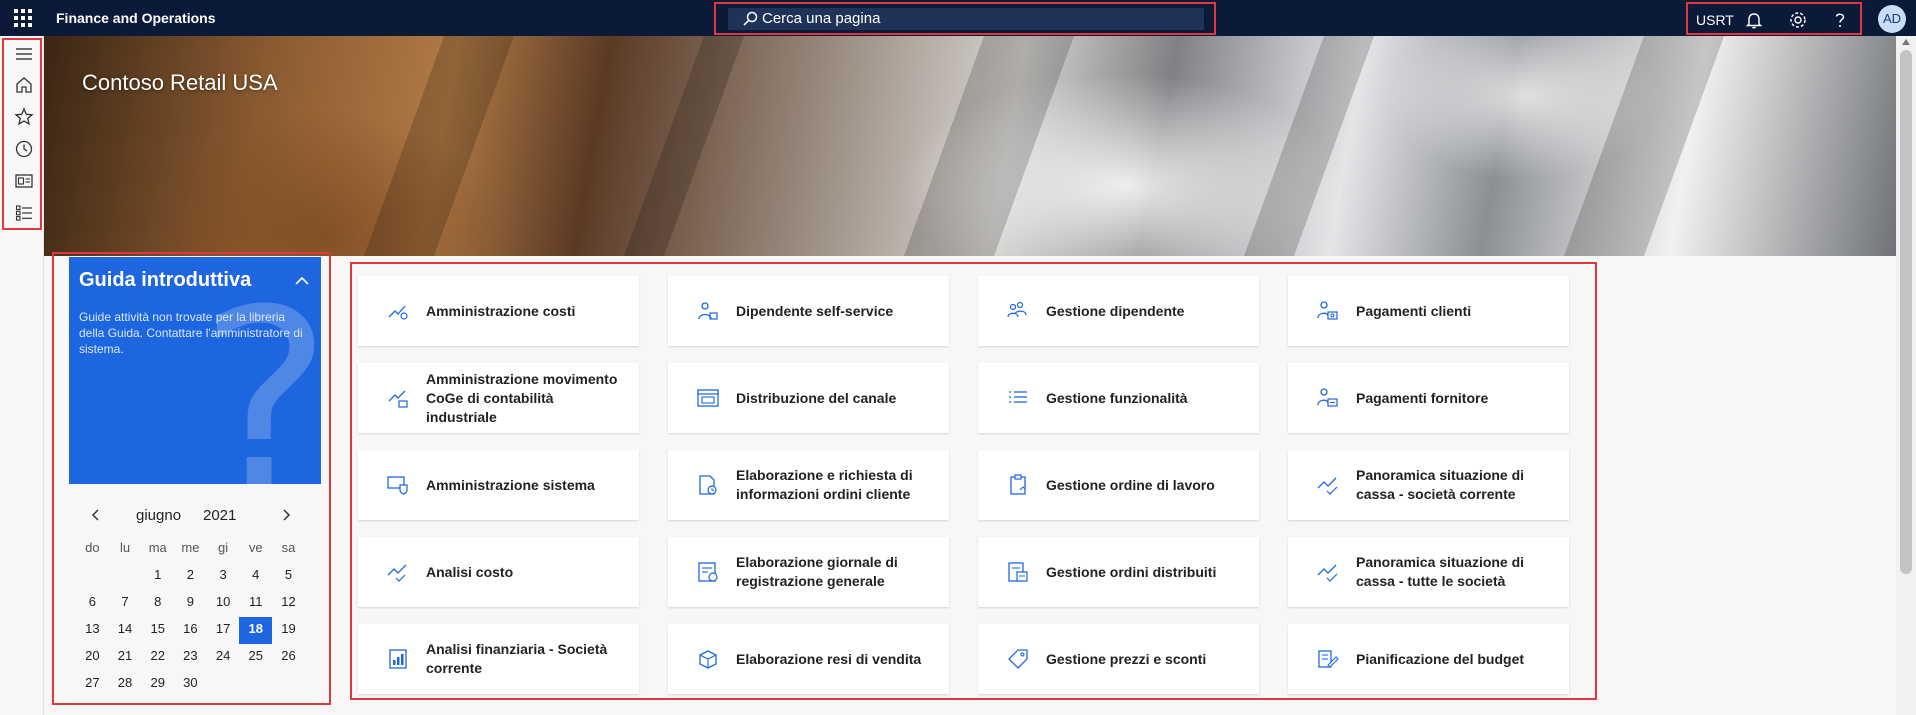 This screenshot has width=1916, height=715. Describe the element at coordinates (223, 630) in the screenshot. I see `calendar-day: 17` at that location.